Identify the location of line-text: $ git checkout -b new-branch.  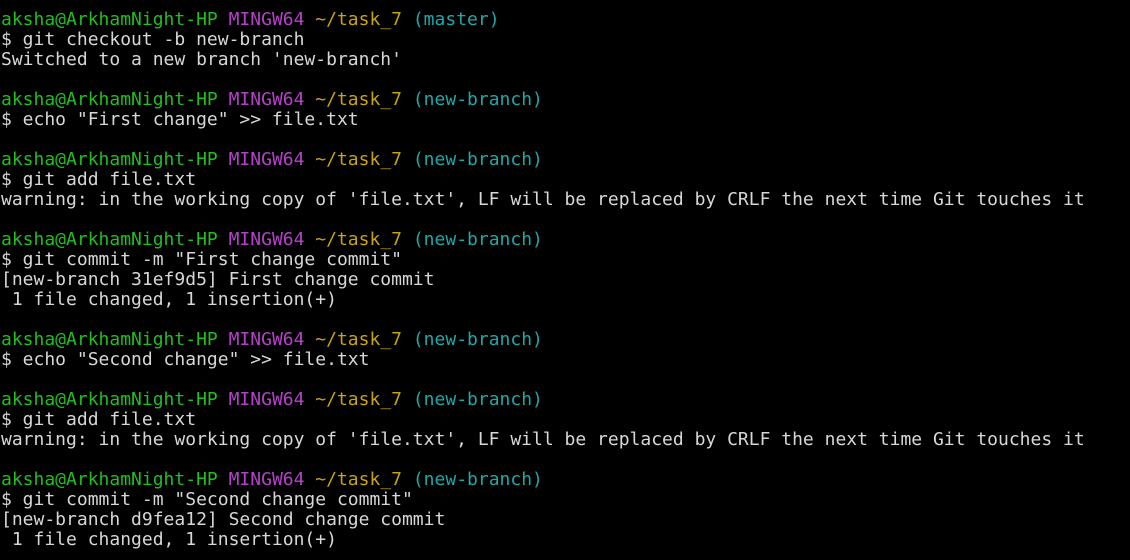
(153, 40).